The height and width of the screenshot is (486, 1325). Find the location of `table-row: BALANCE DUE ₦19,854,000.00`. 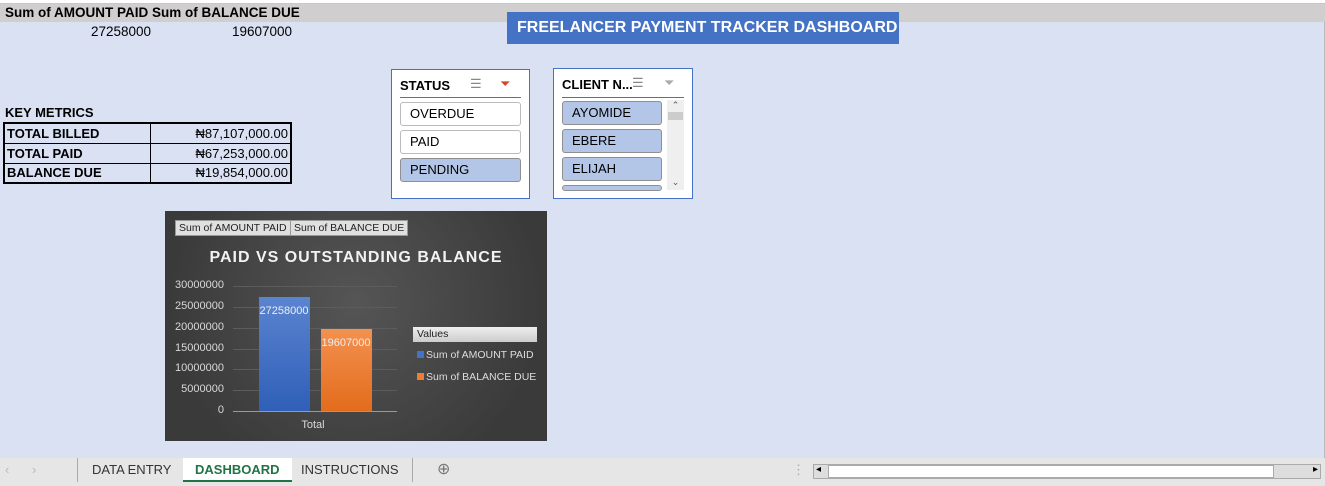

table-row: BALANCE DUE ₦19,854,000.00 is located at coordinates (147, 173).